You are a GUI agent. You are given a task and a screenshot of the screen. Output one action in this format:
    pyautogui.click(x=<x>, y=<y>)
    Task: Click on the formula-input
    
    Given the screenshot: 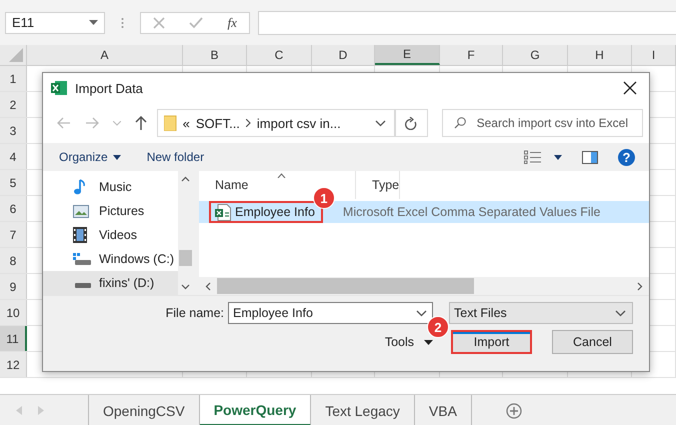 What is the action you would take?
    pyautogui.click(x=467, y=22)
    